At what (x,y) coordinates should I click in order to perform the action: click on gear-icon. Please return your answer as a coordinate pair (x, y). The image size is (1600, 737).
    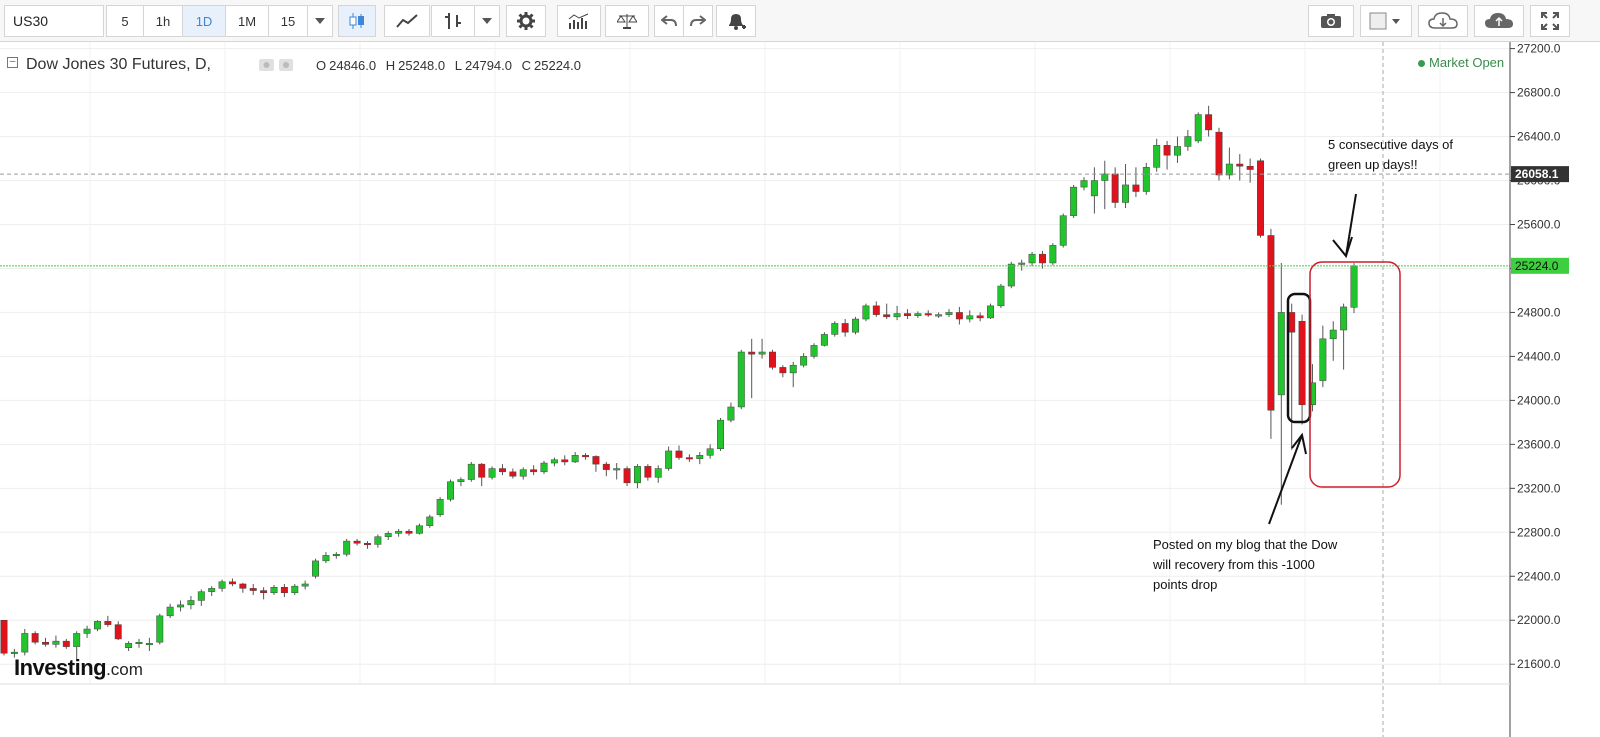
    Looking at the image, I should click on (526, 21).